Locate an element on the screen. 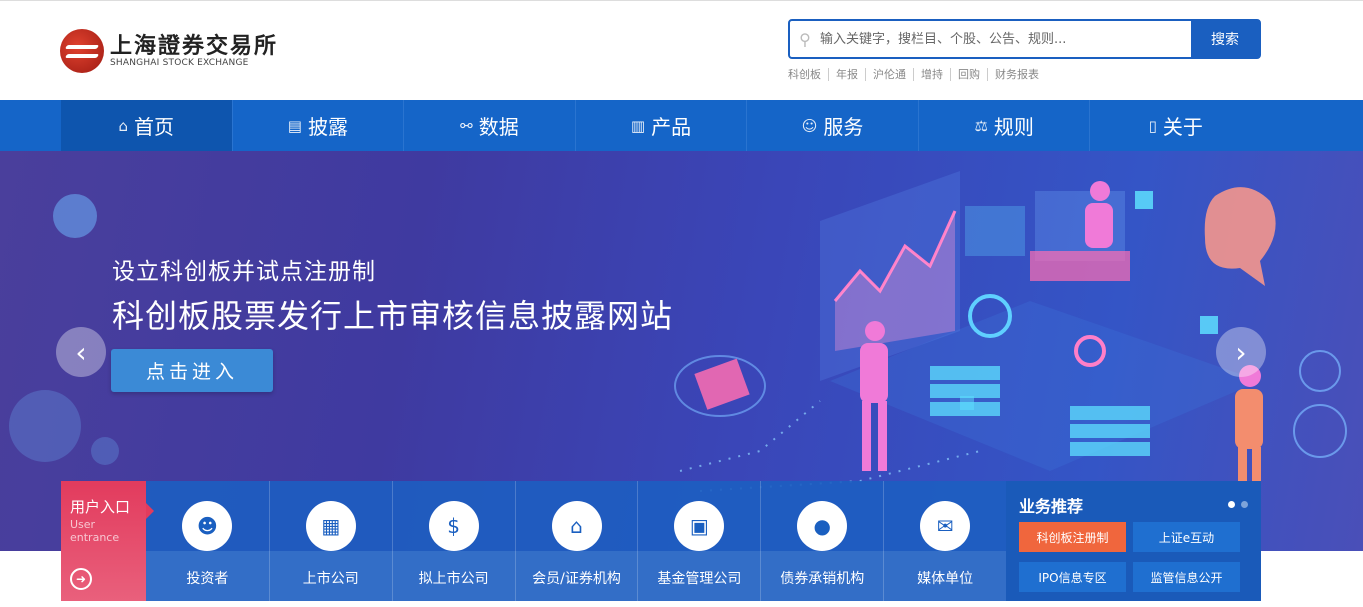 This screenshot has width=1363, height=607. investor-icon: ☻ is located at coordinates (207, 526).